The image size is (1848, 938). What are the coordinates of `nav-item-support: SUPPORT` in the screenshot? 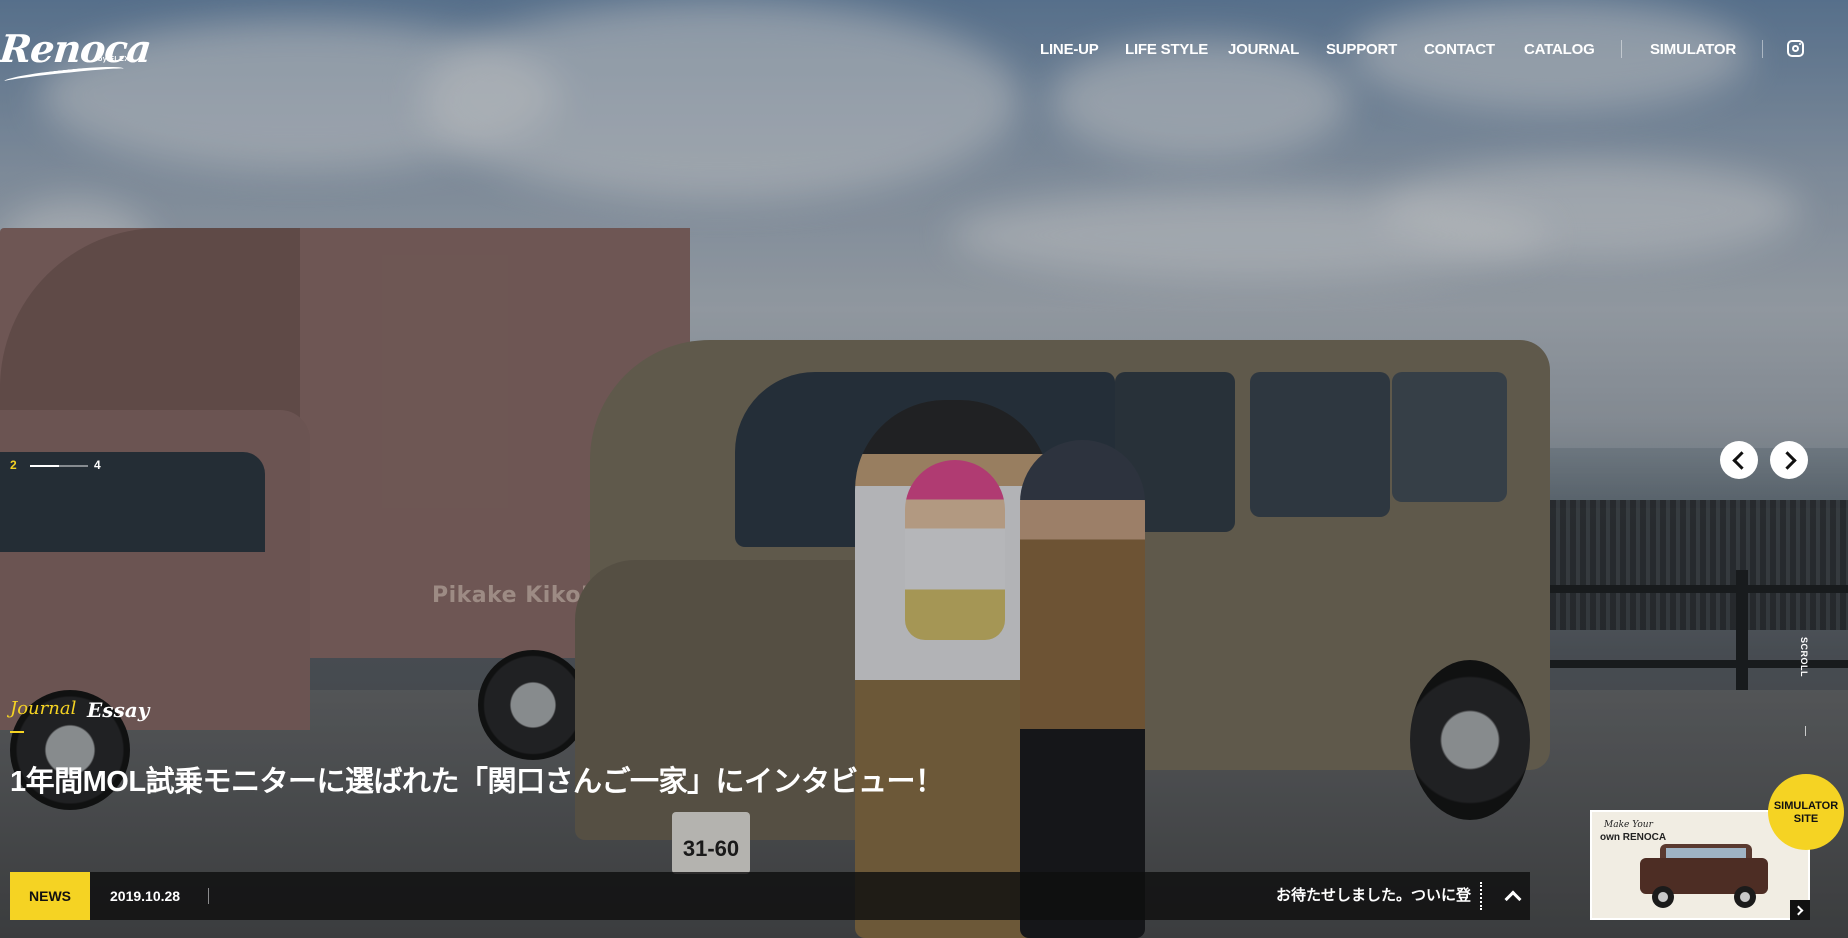 It's located at (1361, 49).